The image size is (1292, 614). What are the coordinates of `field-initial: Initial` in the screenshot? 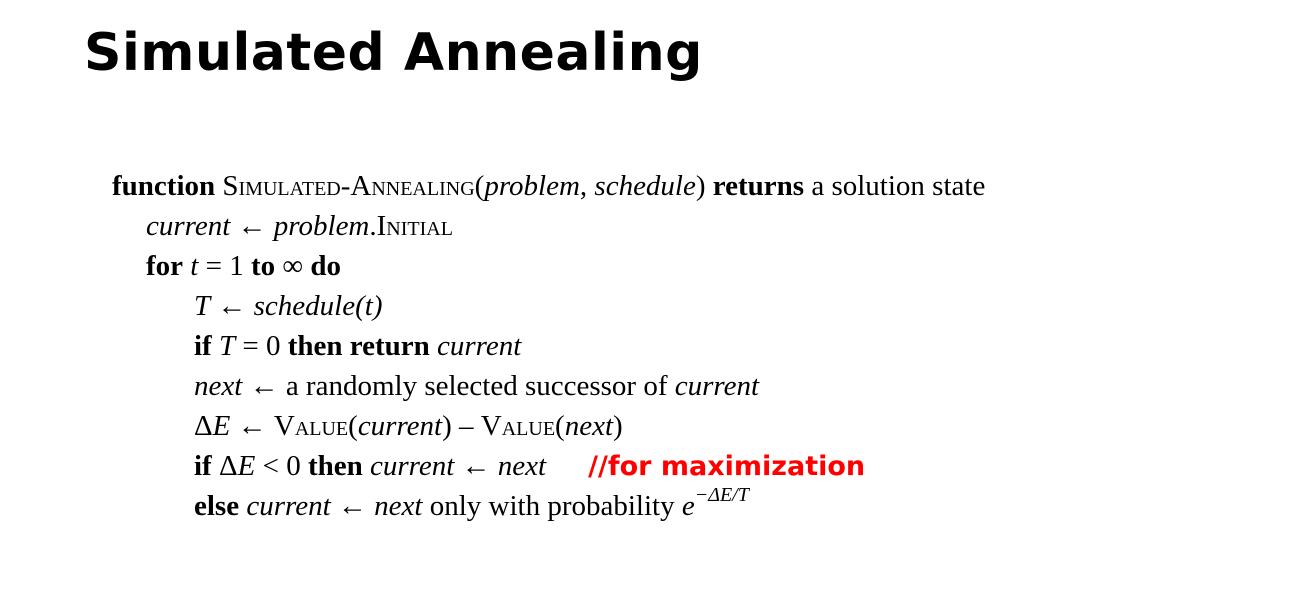 It's located at (414, 226).